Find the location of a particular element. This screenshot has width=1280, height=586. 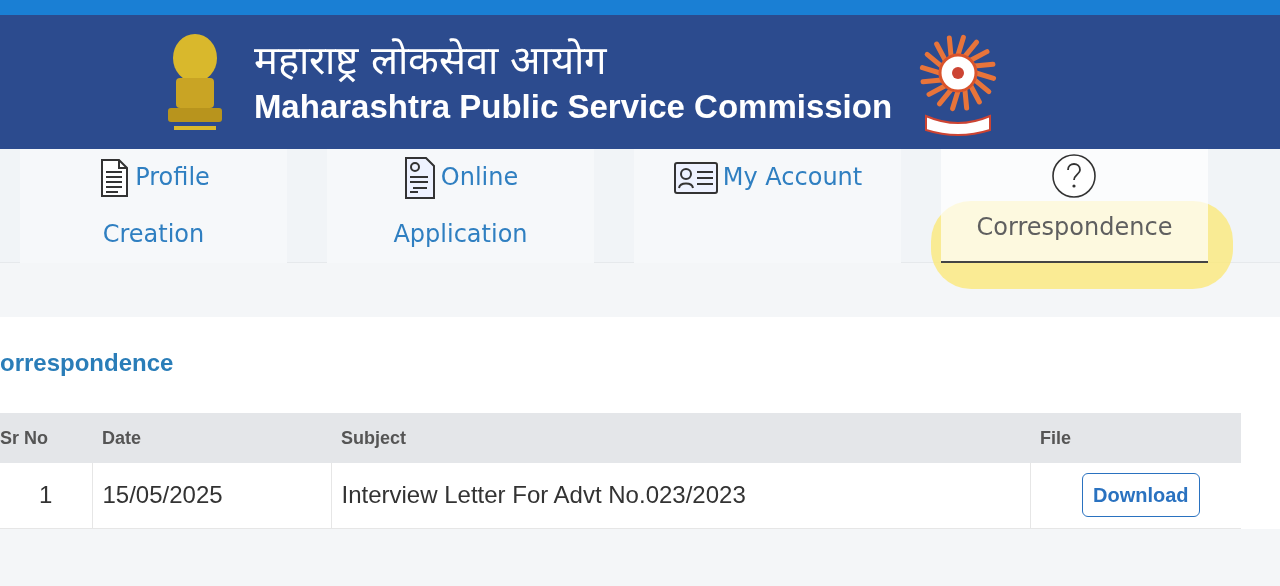

nav-tab: My Account is located at coordinates (767, 206).